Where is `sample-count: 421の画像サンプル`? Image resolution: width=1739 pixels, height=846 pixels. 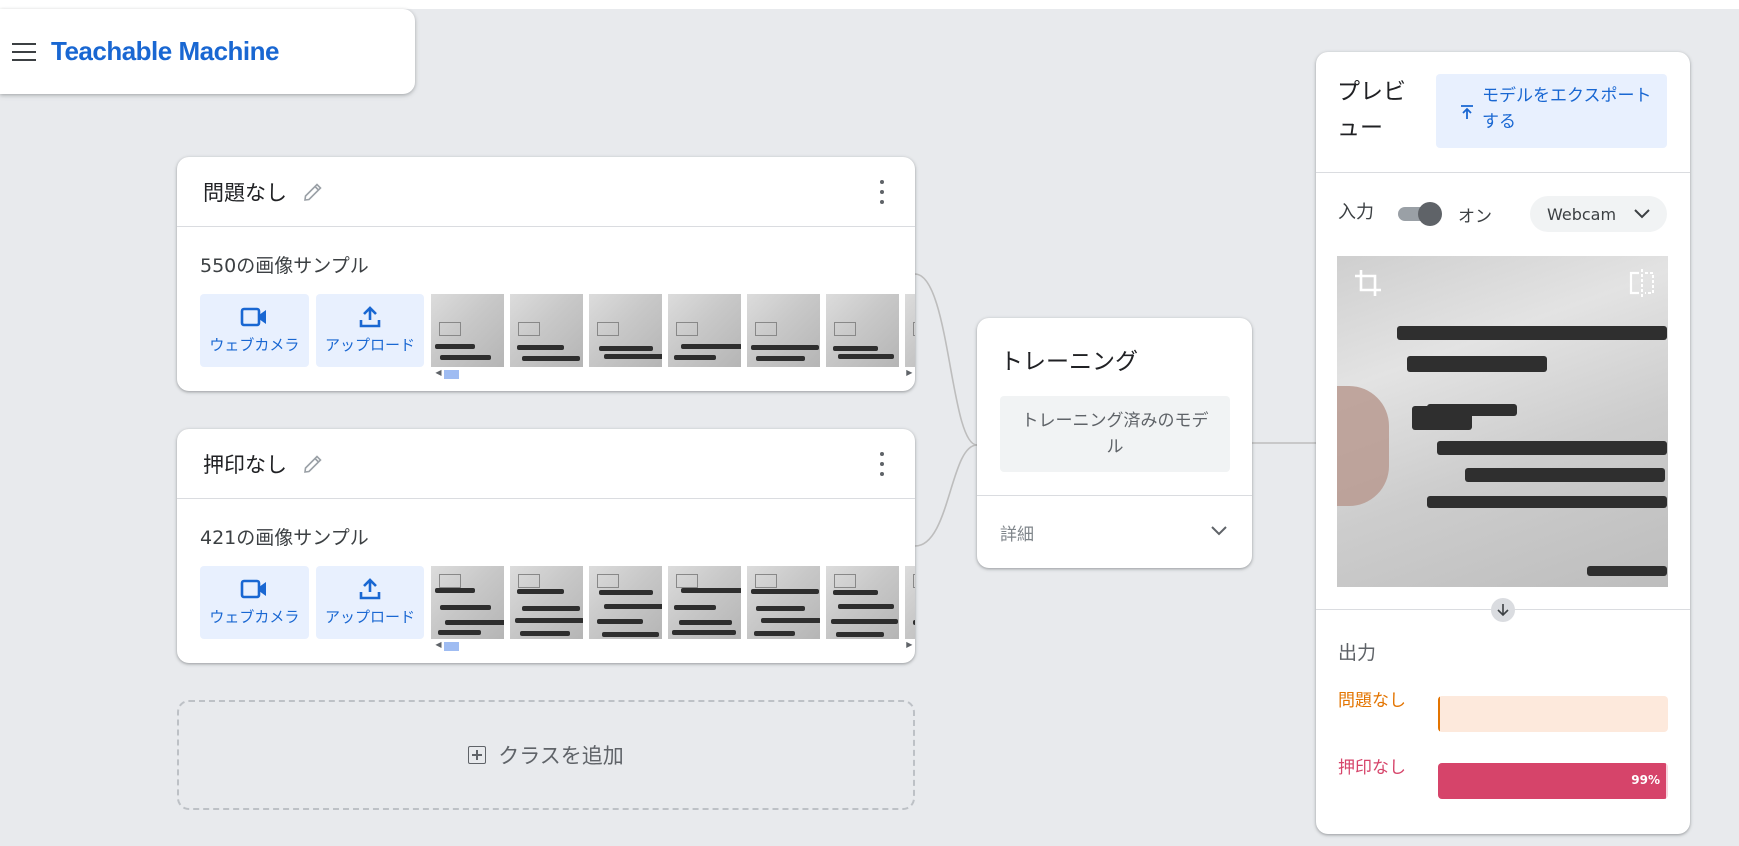 sample-count: 421の画像サンプル is located at coordinates (284, 538).